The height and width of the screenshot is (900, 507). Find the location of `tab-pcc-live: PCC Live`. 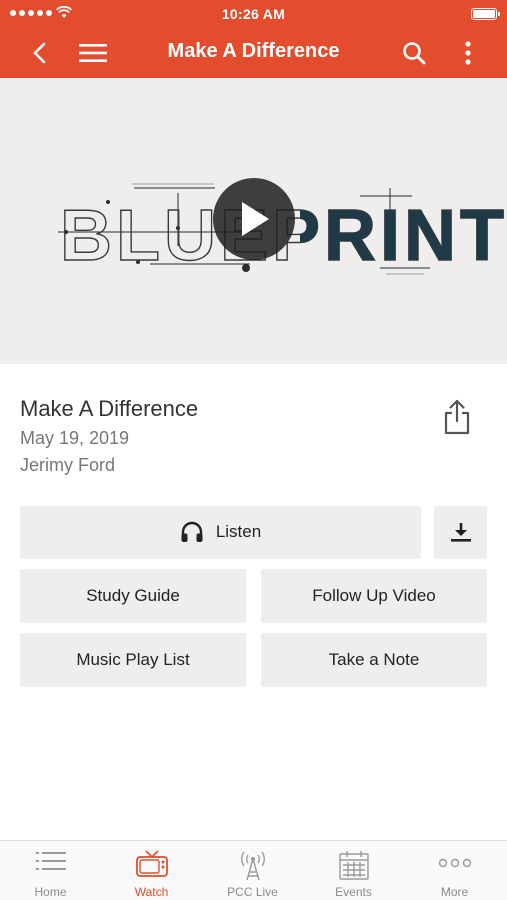

tab-pcc-live: PCC Live is located at coordinates (252, 870).